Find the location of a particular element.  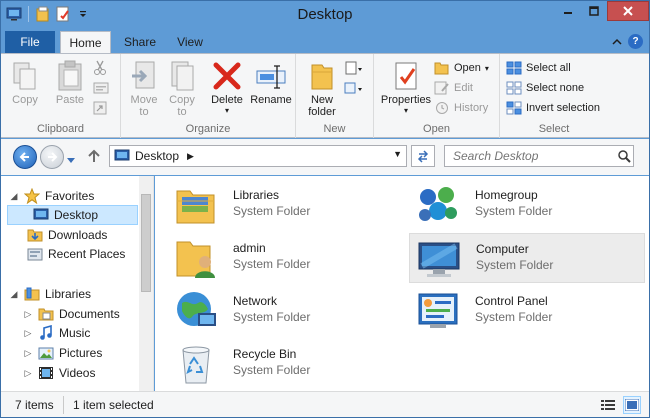

delete-button: Delete ▾ is located at coordinates (227, 86).